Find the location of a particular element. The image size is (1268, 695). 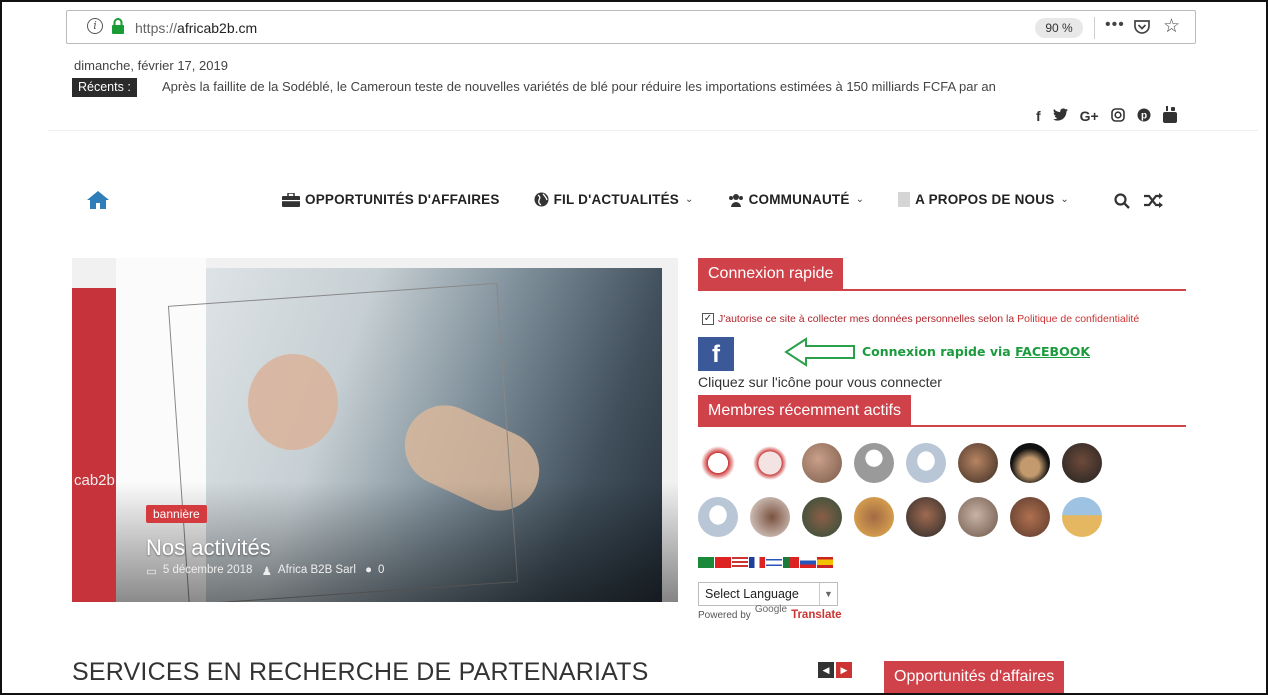

flag-english-icon is located at coordinates (740, 562).